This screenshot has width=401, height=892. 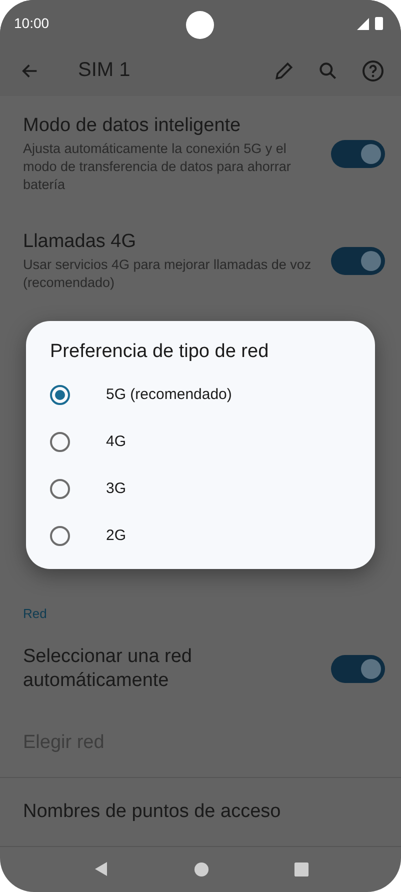 What do you see at coordinates (132, 126) in the screenshot?
I see `setting-title: Modo de datos inteligente` at bounding box center [132, 126].